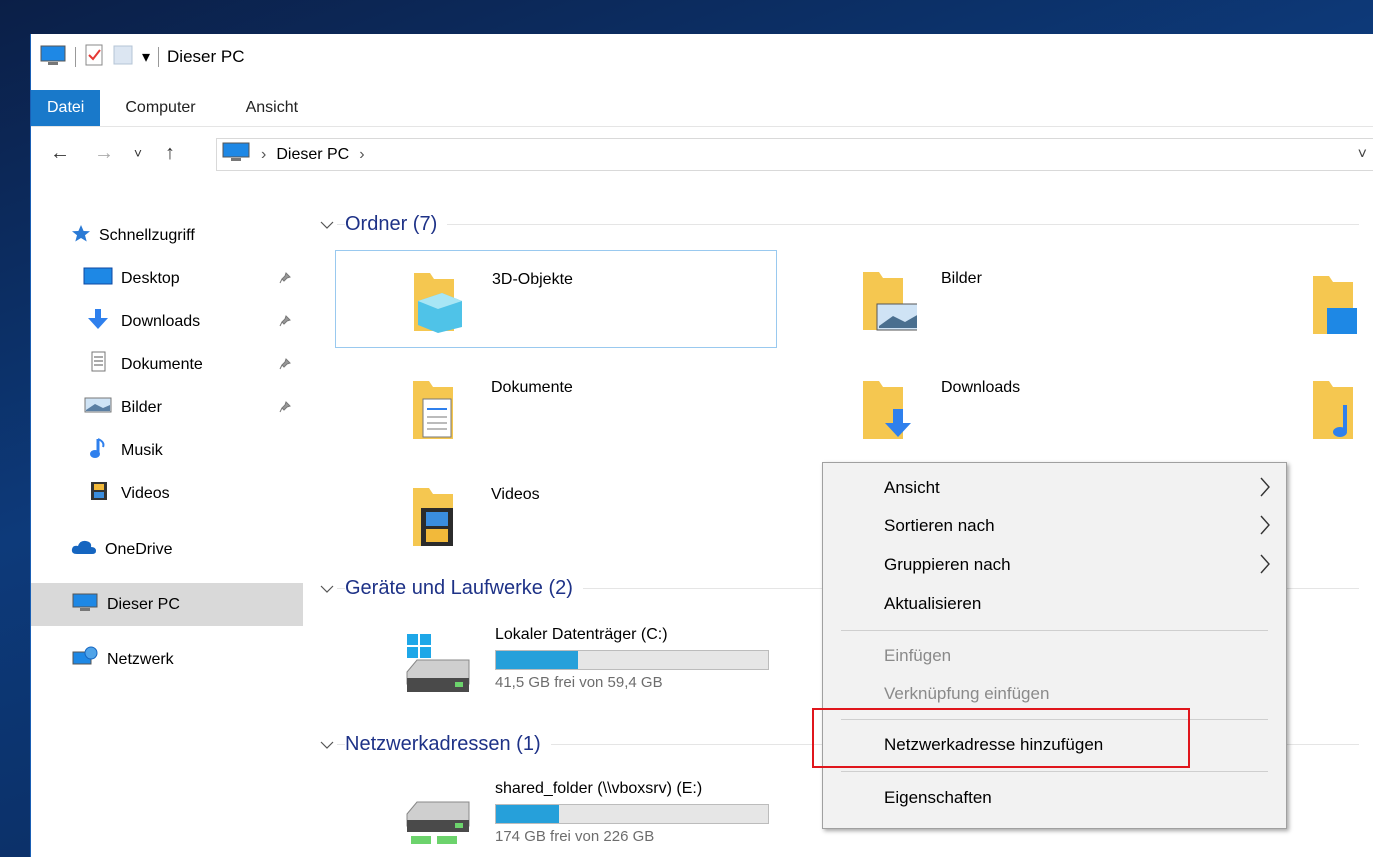 This screenshot has height=857, width=1373. Describe the element at coordinates (1005, 298) in the screenshot. I see `folder-bilder: Bilder` at that location.